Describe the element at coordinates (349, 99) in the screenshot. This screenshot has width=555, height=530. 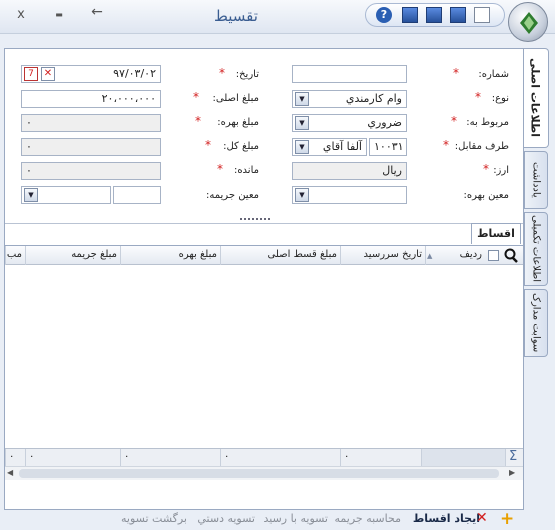
I see `type-select: وام کارمندي ▼` at that location.